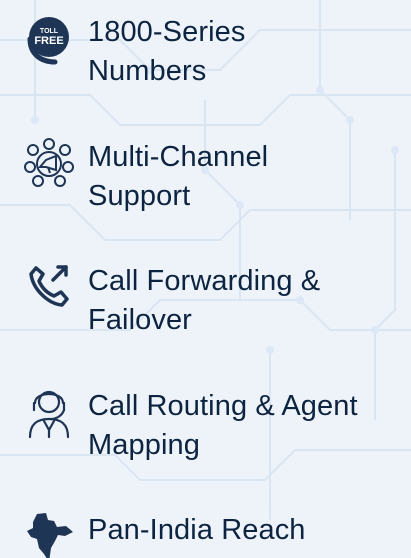 Image resolution: width=411 pixels, height=558 pixels. Describe the element at coordinates (167, 51) in the screenshot. I see `feature-label-toll-free: 1800-Series Numbers` at that location.